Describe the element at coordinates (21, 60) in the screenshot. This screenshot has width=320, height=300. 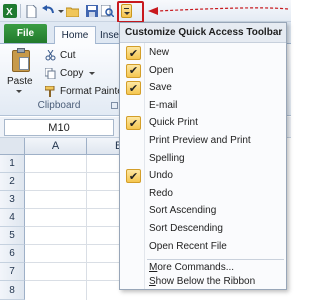
I see `paste-icon` at that location.